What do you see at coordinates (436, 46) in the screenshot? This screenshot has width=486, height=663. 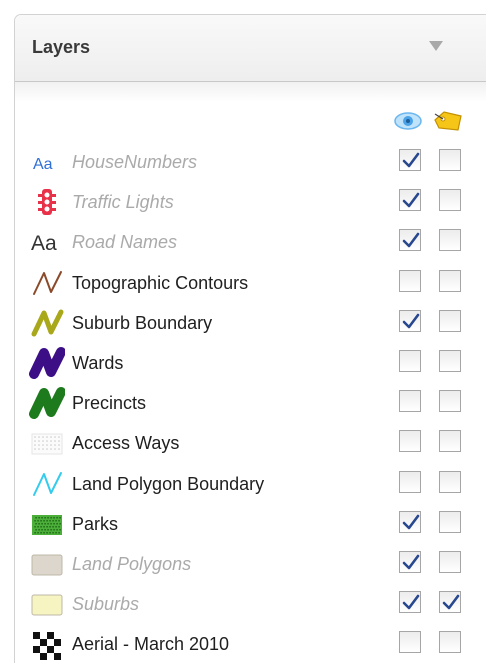 I see `collapse-arrow-icon` at bounding box center [436, 46].